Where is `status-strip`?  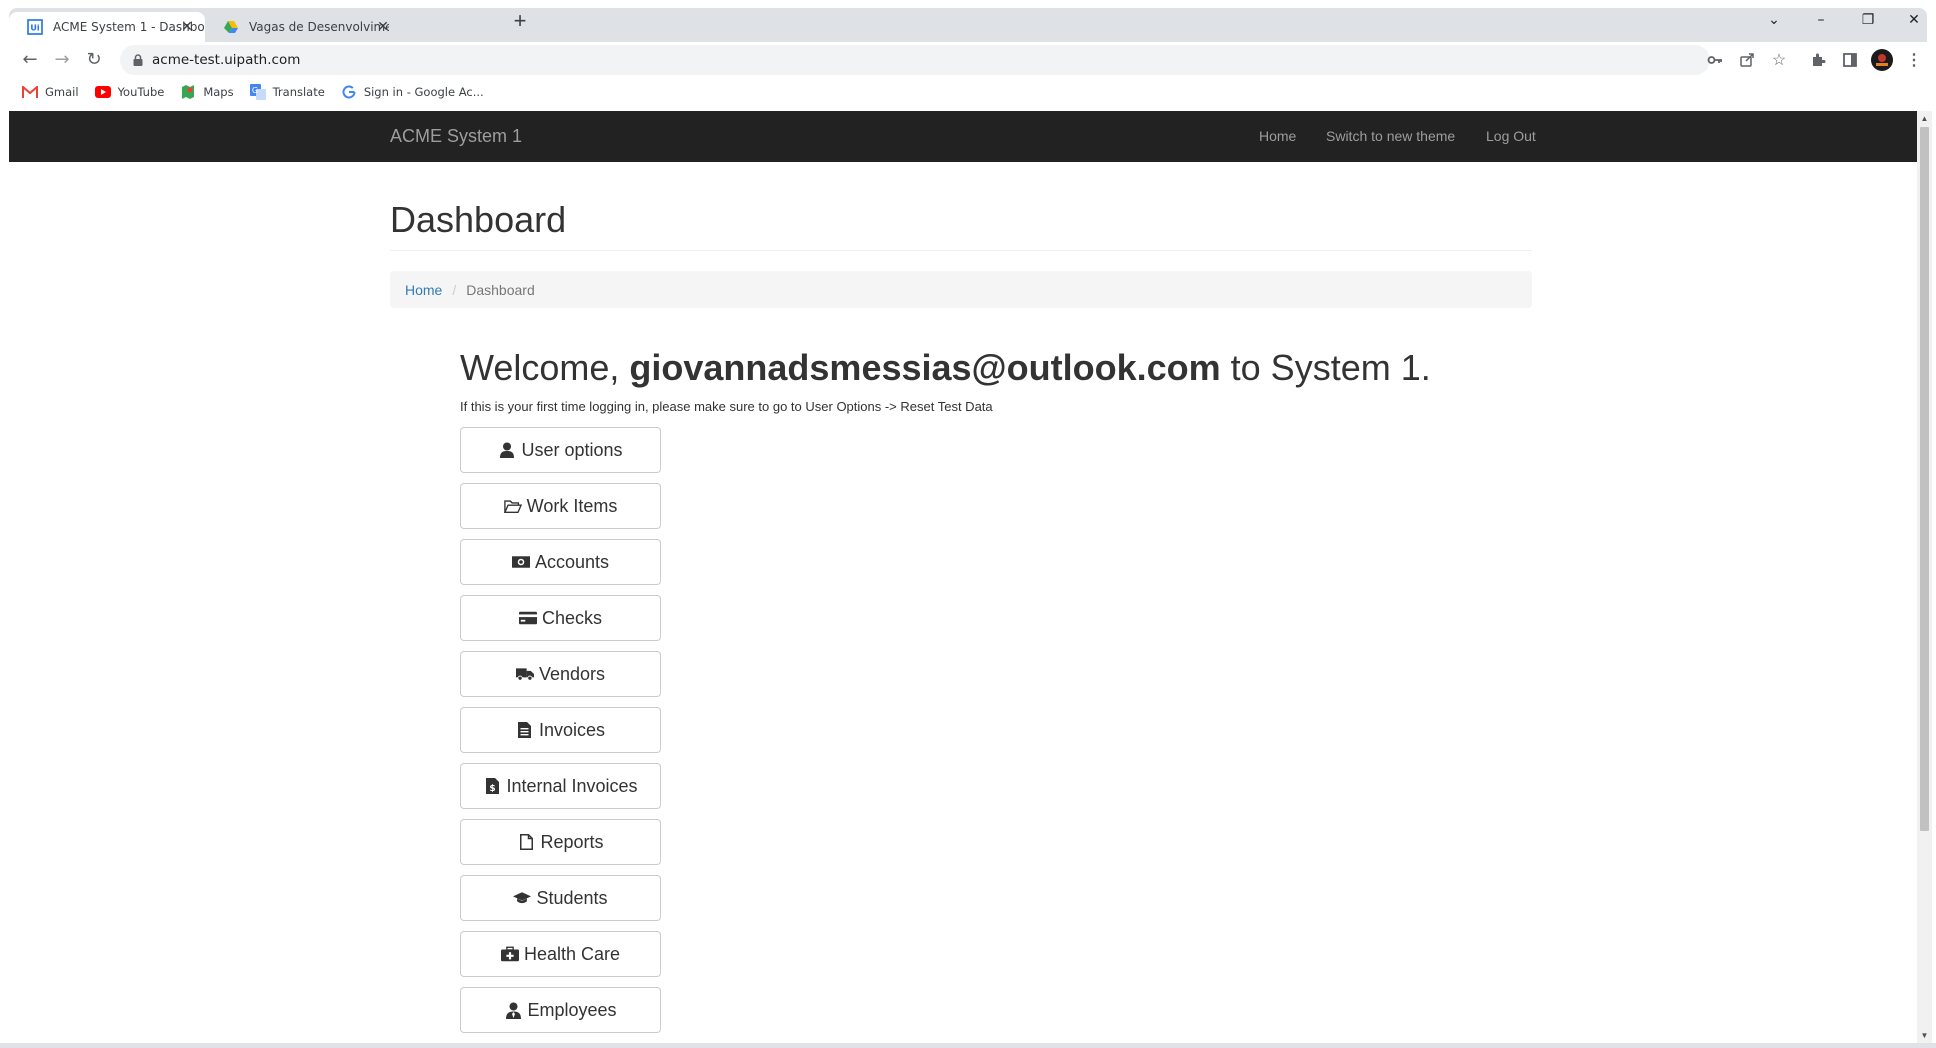
status-strip is located at coordinates (968, 1045).